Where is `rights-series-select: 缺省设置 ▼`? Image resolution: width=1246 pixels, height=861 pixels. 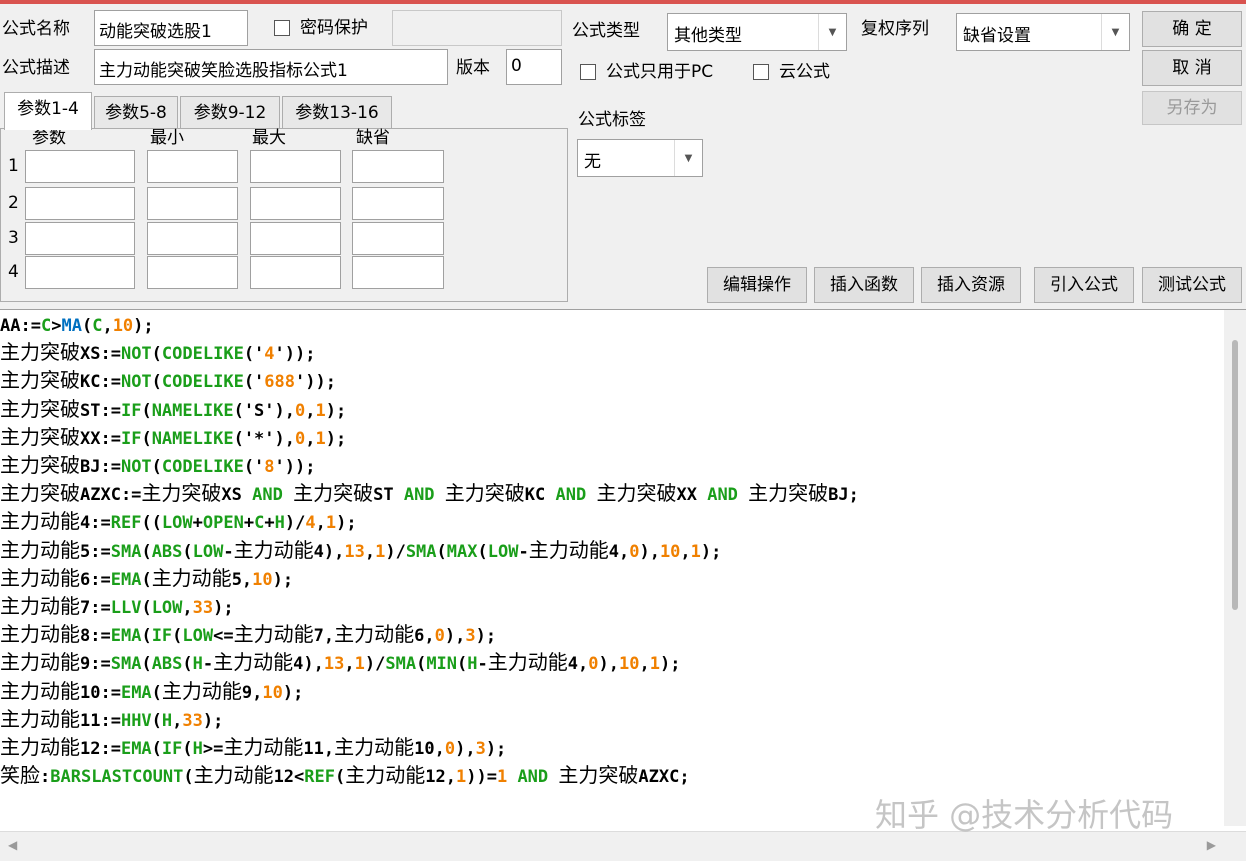 rights-series-select: 缺省设置 ▼ is located at coordinates (1043, 32).